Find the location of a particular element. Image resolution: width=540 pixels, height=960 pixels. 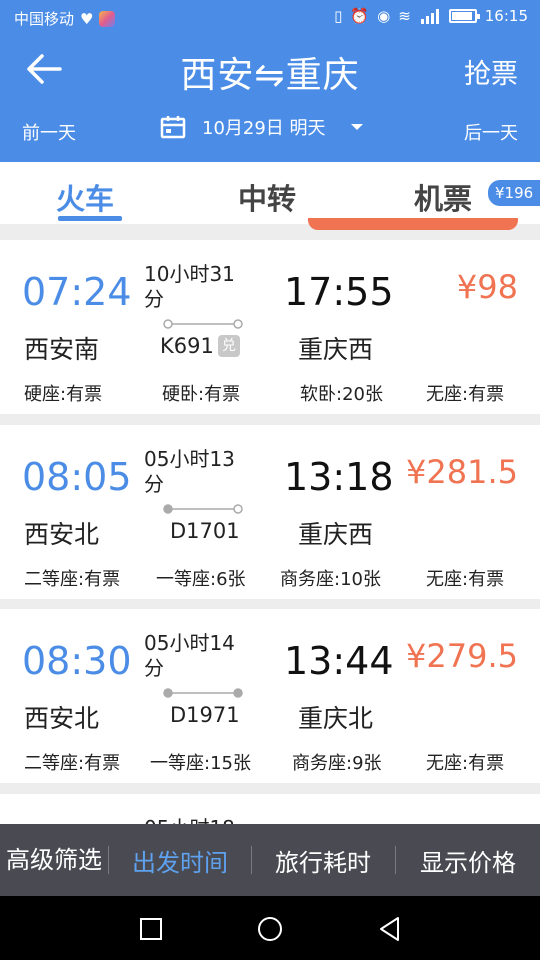

seat-availability: 商务座:9张 is located at coordinates (337, 763).